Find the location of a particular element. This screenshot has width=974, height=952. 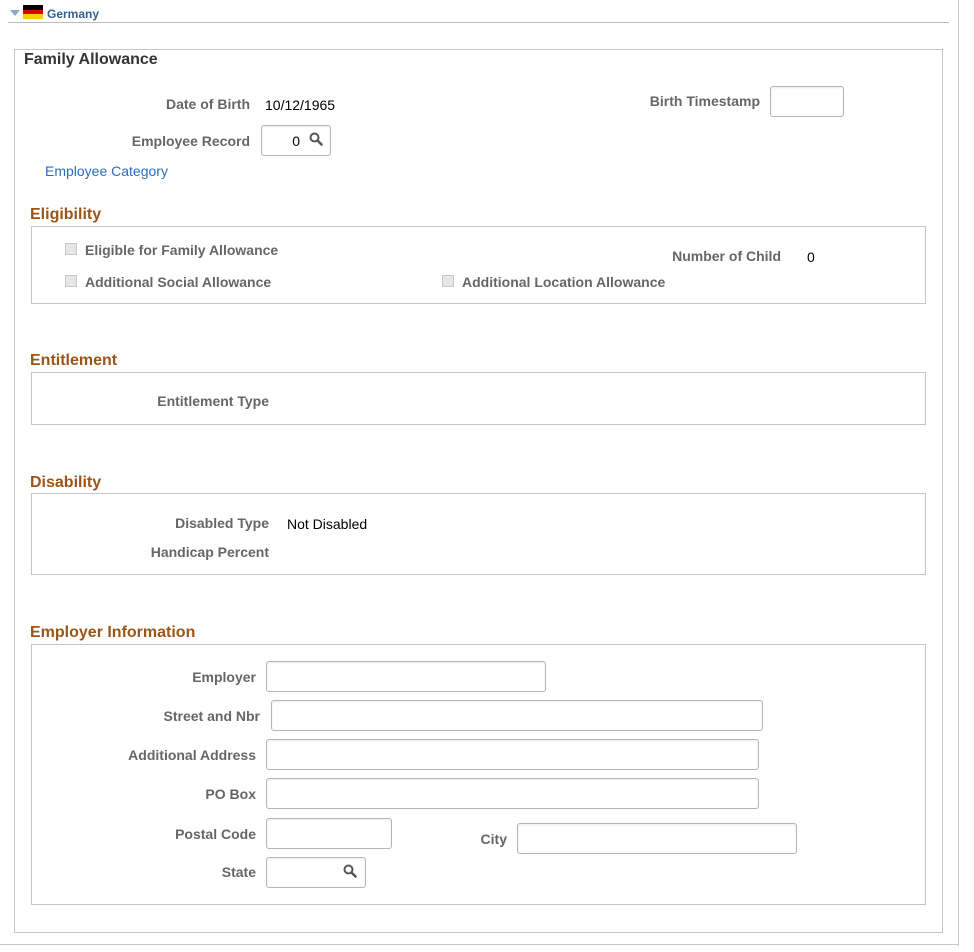

number-of-child-label: Number of Child is located at coordinates (726, 256).